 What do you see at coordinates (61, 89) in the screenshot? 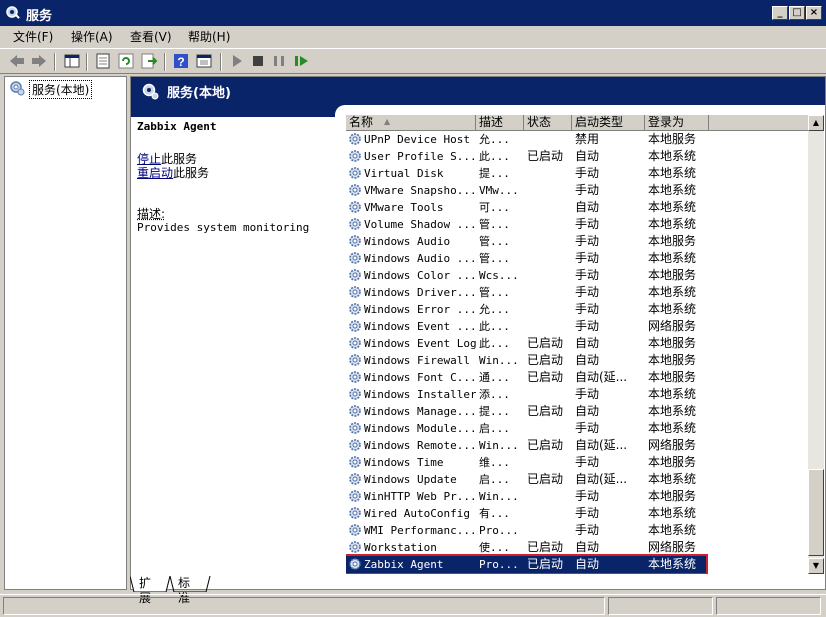
I see `tree-item-label: 服务(本地)` at bounding box center [61, 89].